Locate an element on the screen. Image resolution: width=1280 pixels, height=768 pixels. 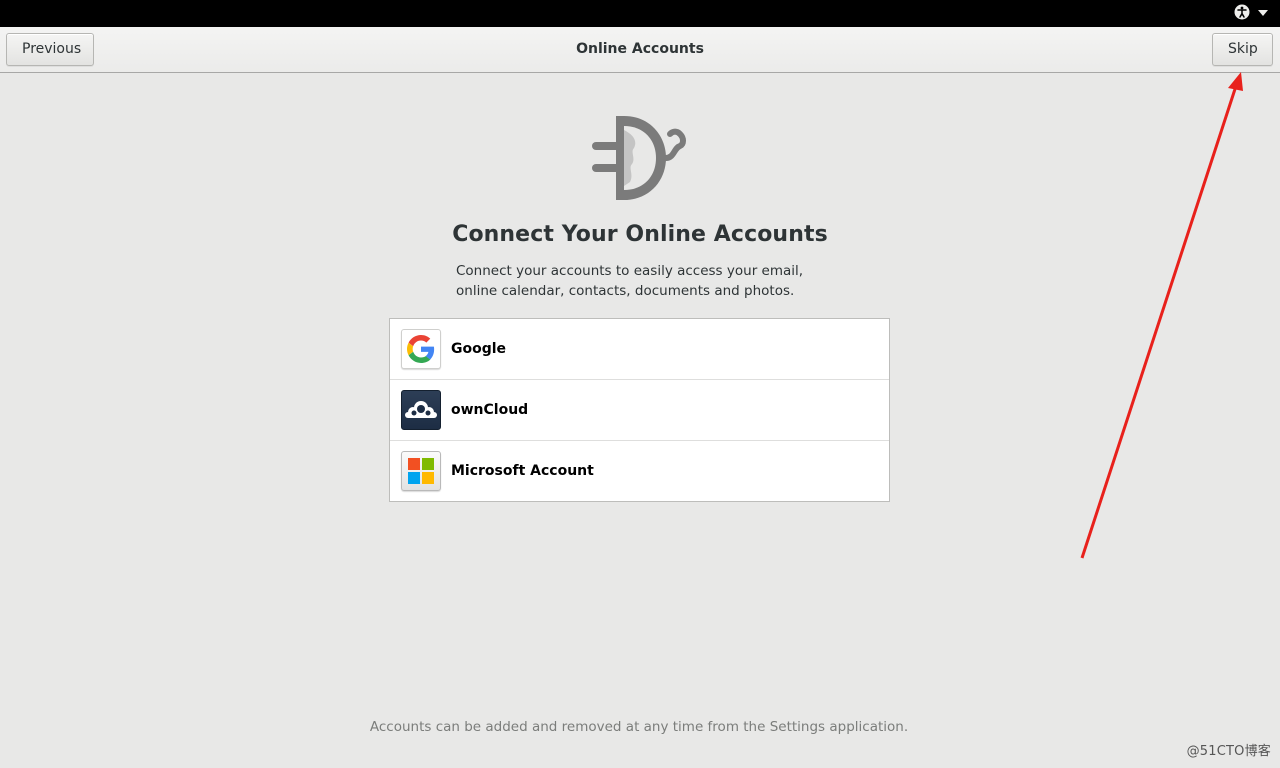
accessibility-icon is located at coordinates (1242, 12).